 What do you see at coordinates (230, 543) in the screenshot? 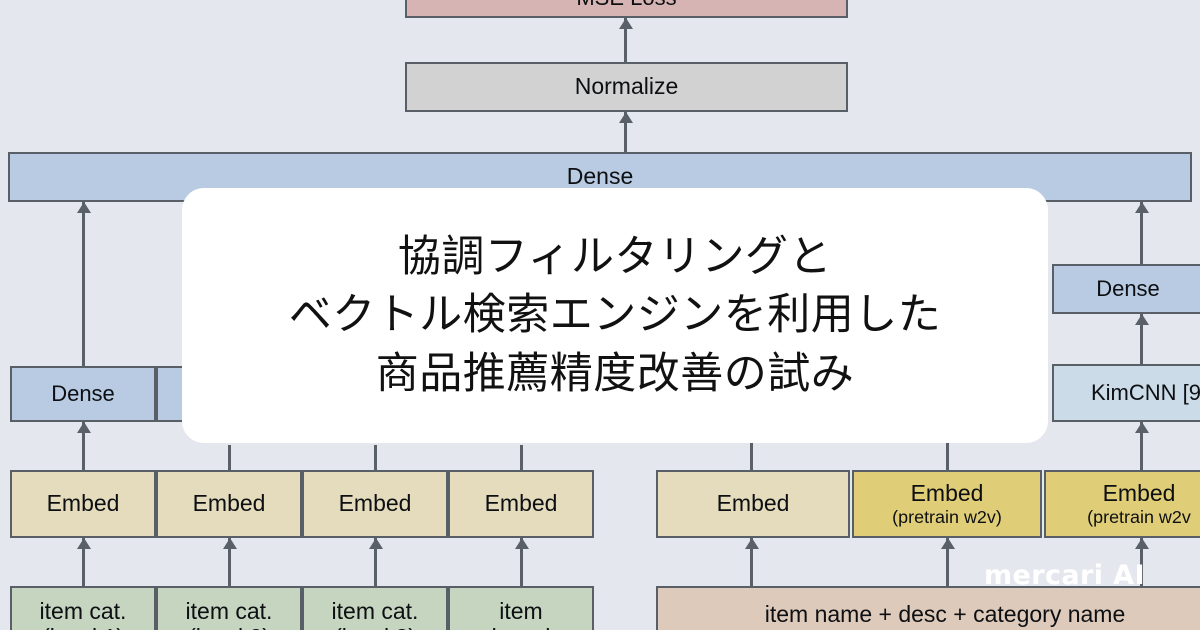
I see `arrowhead-input2-to-embed2` at bounding box center [230, 543].